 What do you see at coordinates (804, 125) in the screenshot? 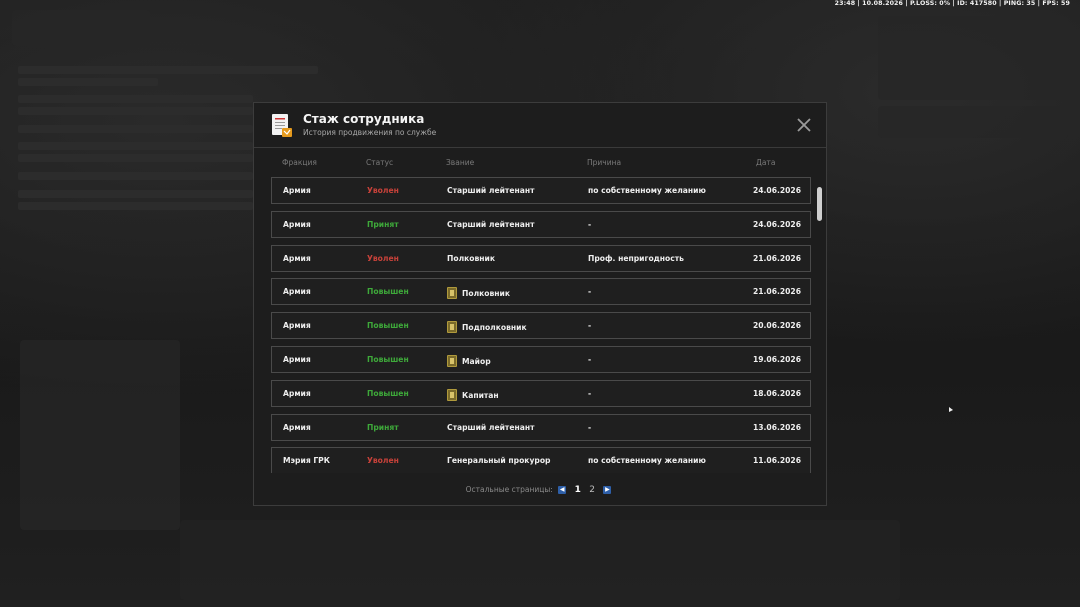
I see `close-icon` at bounding box center [804, 125].